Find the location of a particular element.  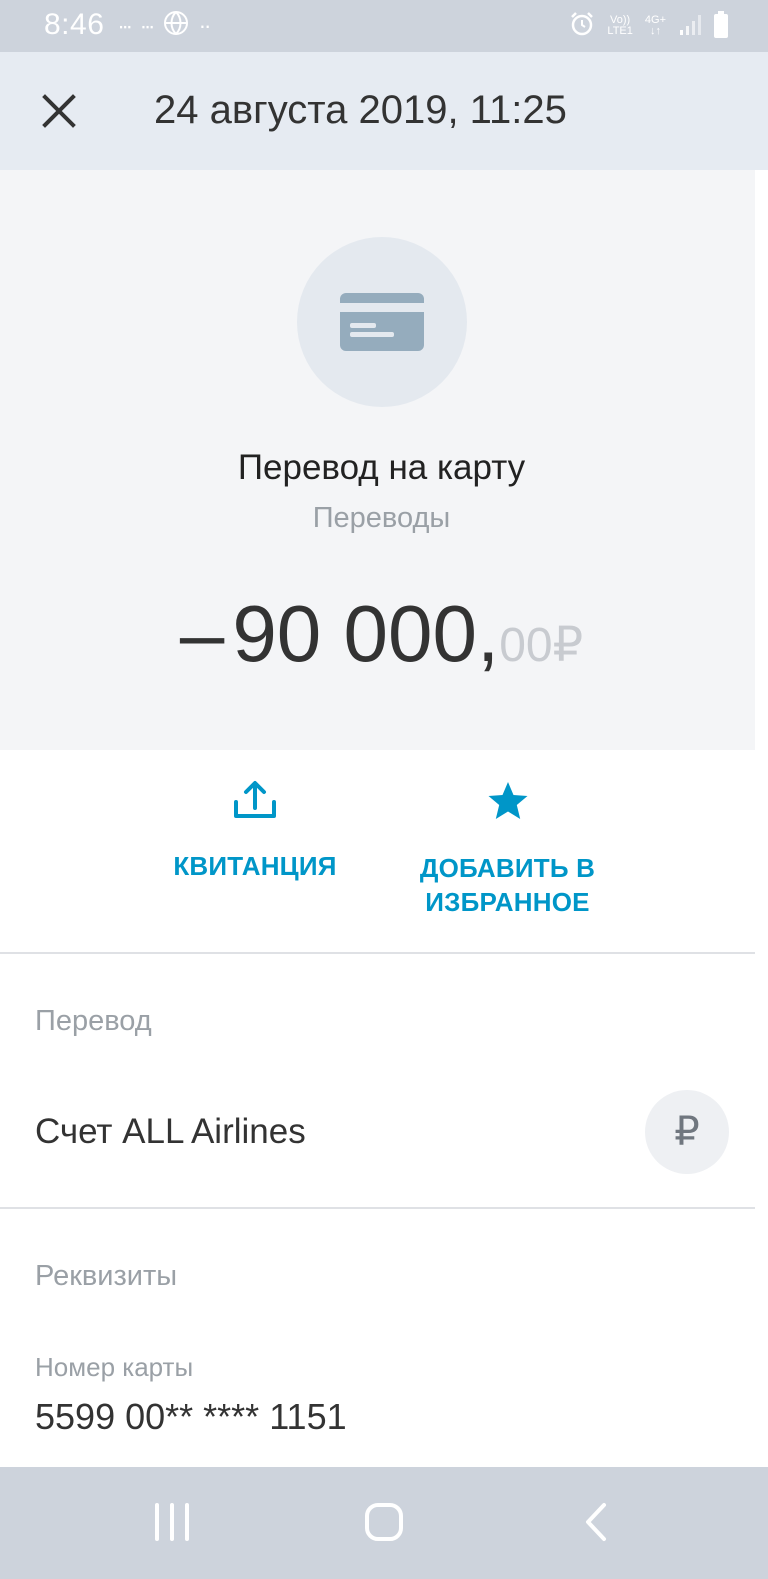

add-to-favorites-label-line1: ДОБАВИТЬ В is located at coordinates (507, 868).